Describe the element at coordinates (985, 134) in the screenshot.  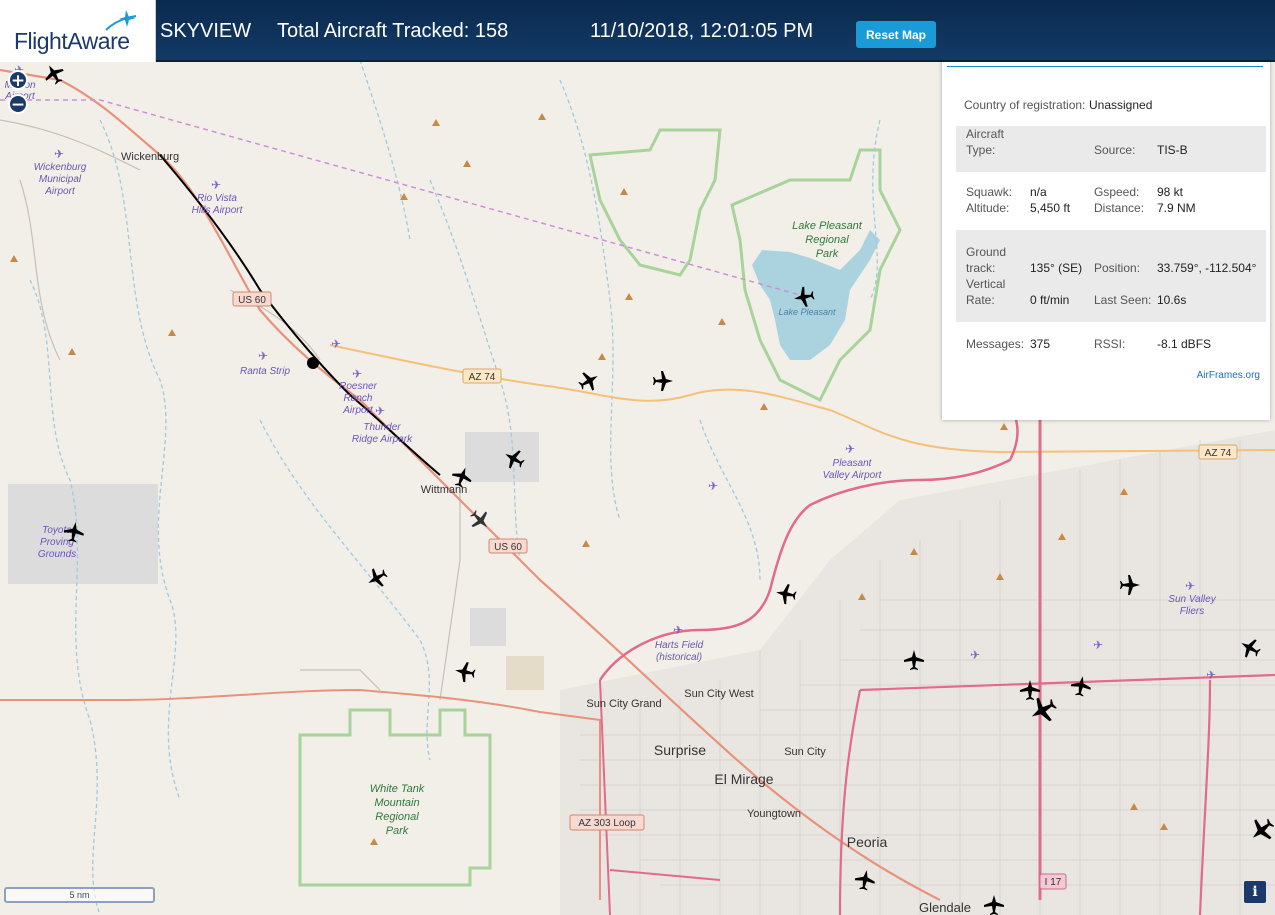
I see `aircraft-type-label: Aircraft` at that location.